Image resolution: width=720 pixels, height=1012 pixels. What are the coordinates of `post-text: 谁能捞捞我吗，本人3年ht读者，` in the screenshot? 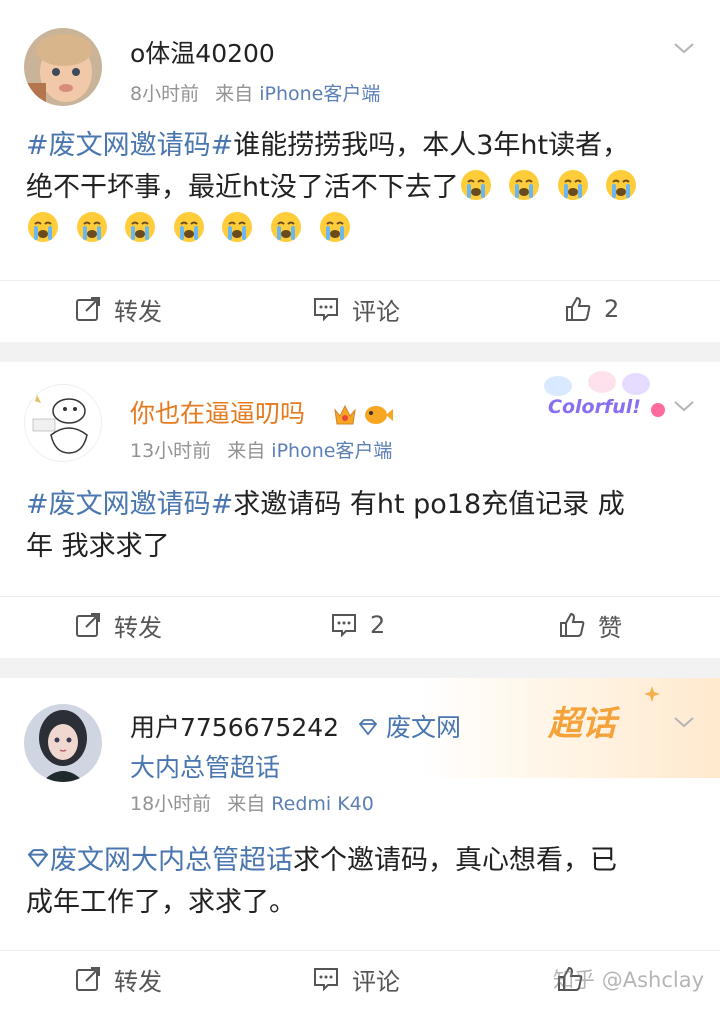 It's located at (431, 145).